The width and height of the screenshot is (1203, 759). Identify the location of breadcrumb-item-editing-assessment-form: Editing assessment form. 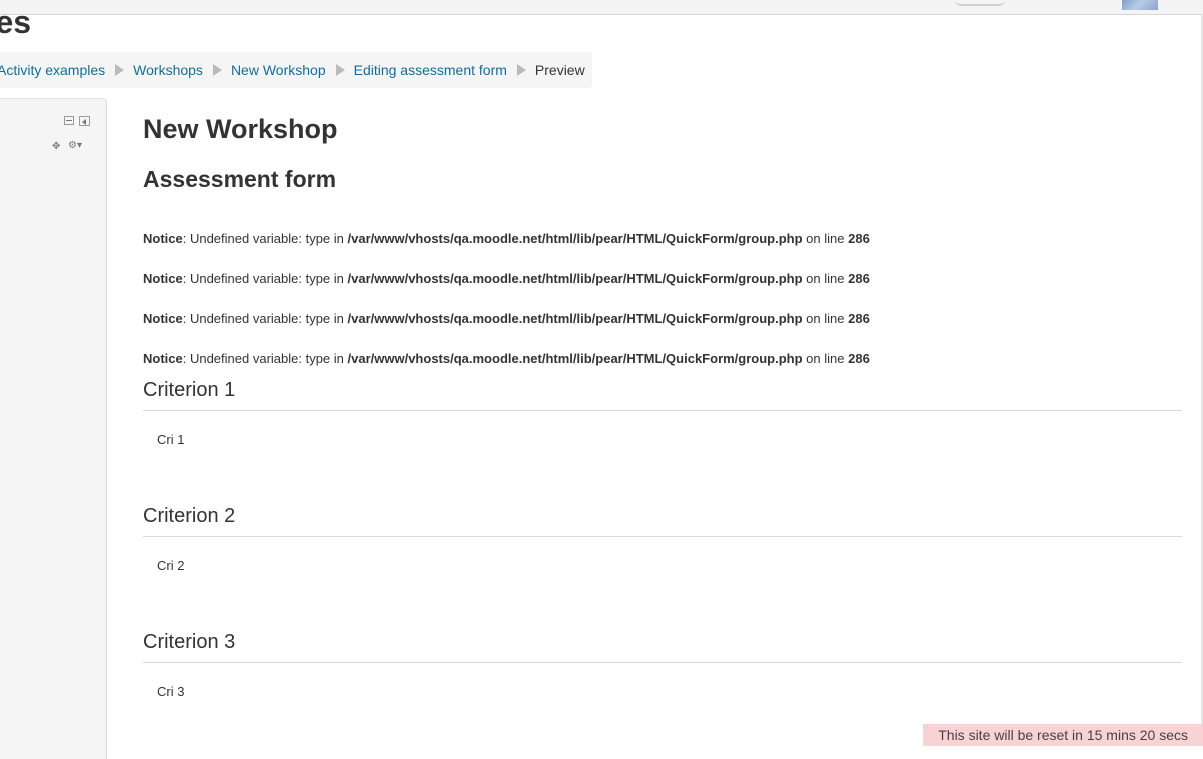
(430, 70).